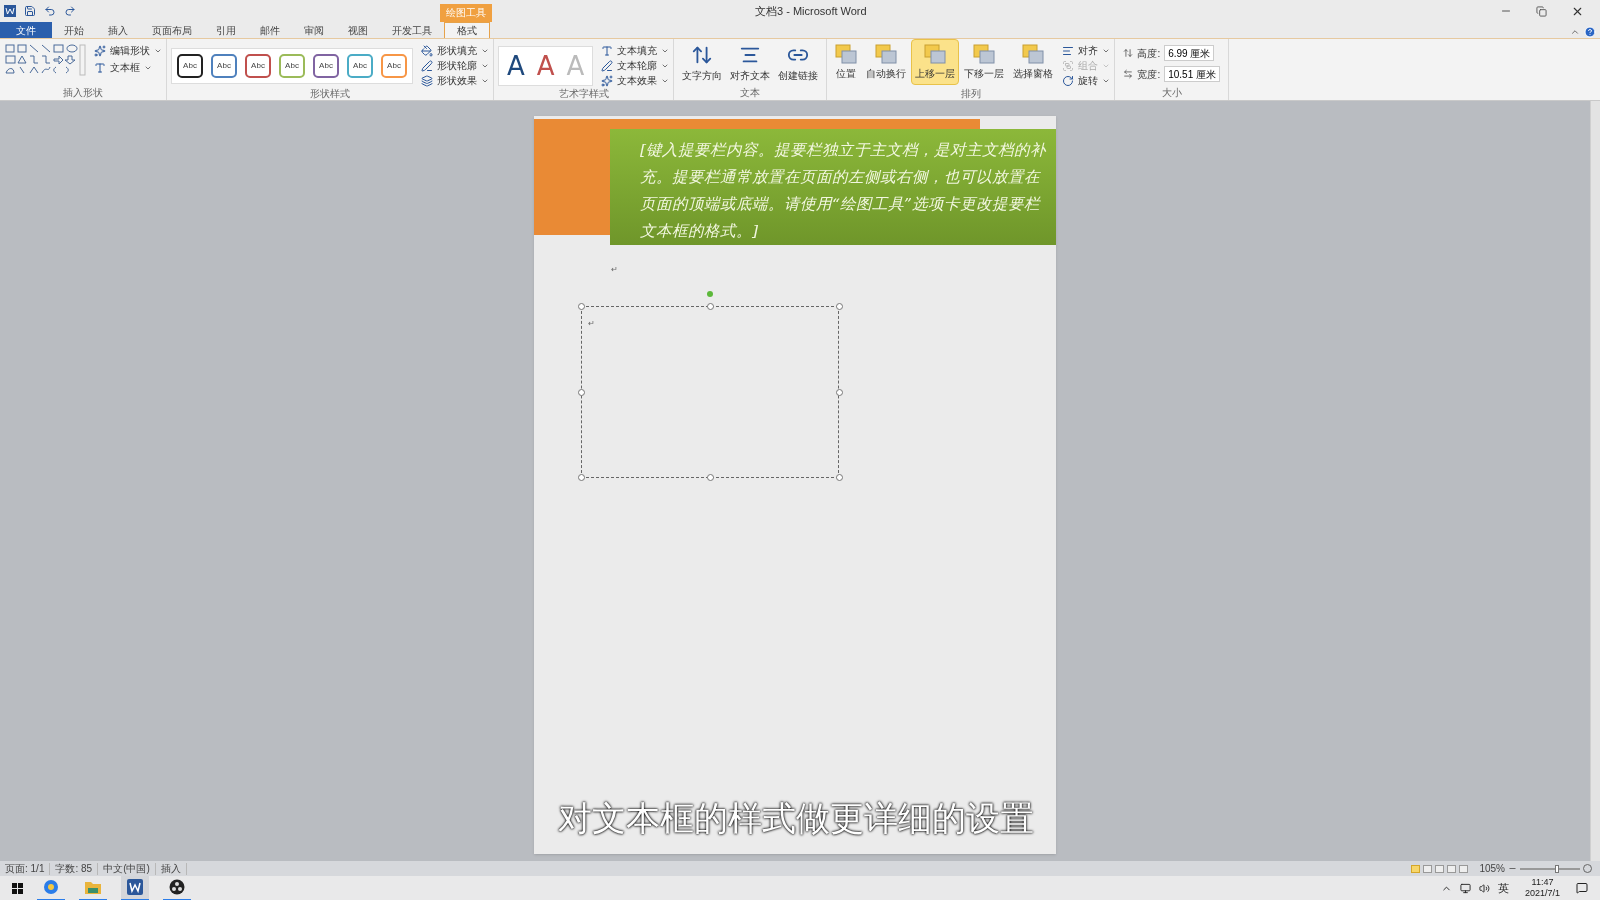  I want to click on group-icon, so click(1068, 65).